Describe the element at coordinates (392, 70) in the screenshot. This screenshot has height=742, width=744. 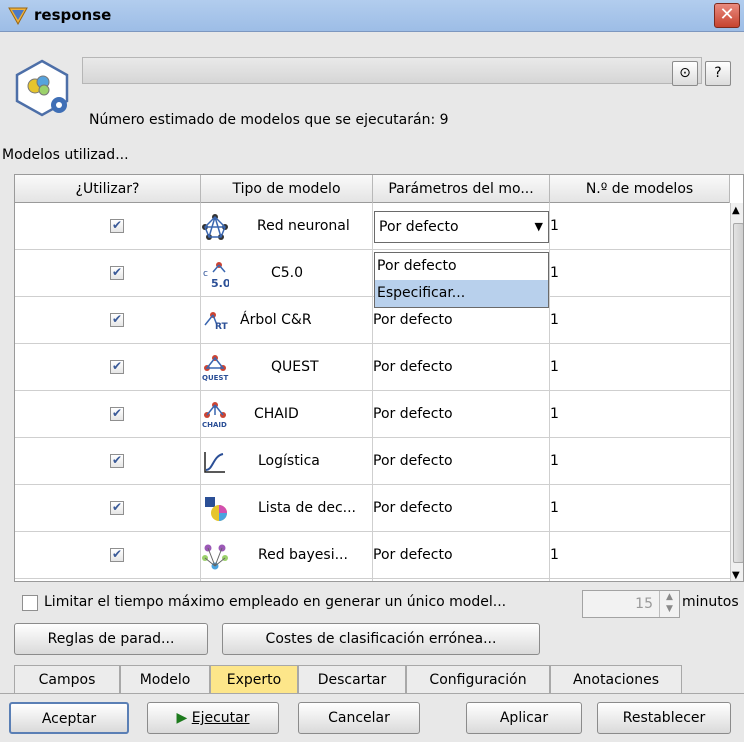
I see `node-name-bar` at that location.